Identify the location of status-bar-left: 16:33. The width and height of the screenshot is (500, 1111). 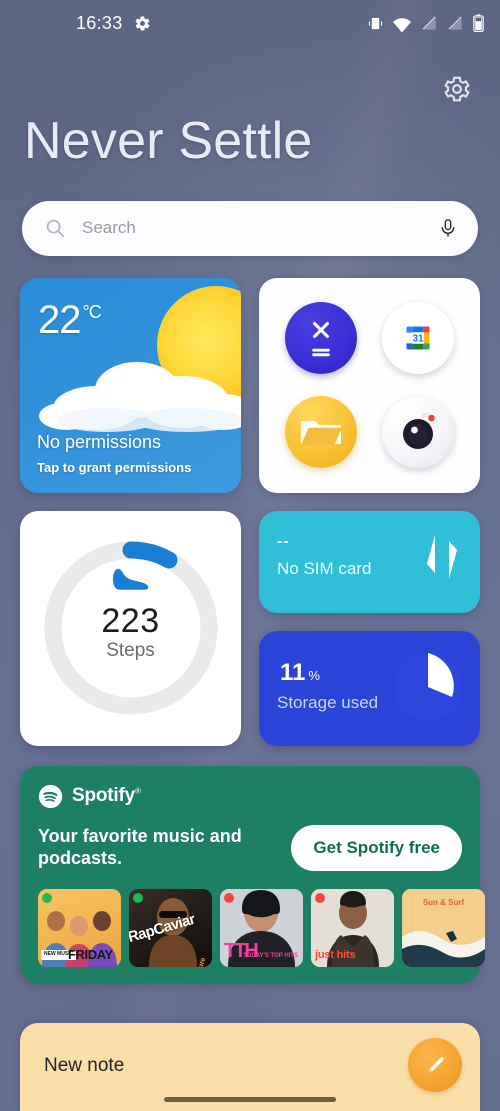
(113, 23).